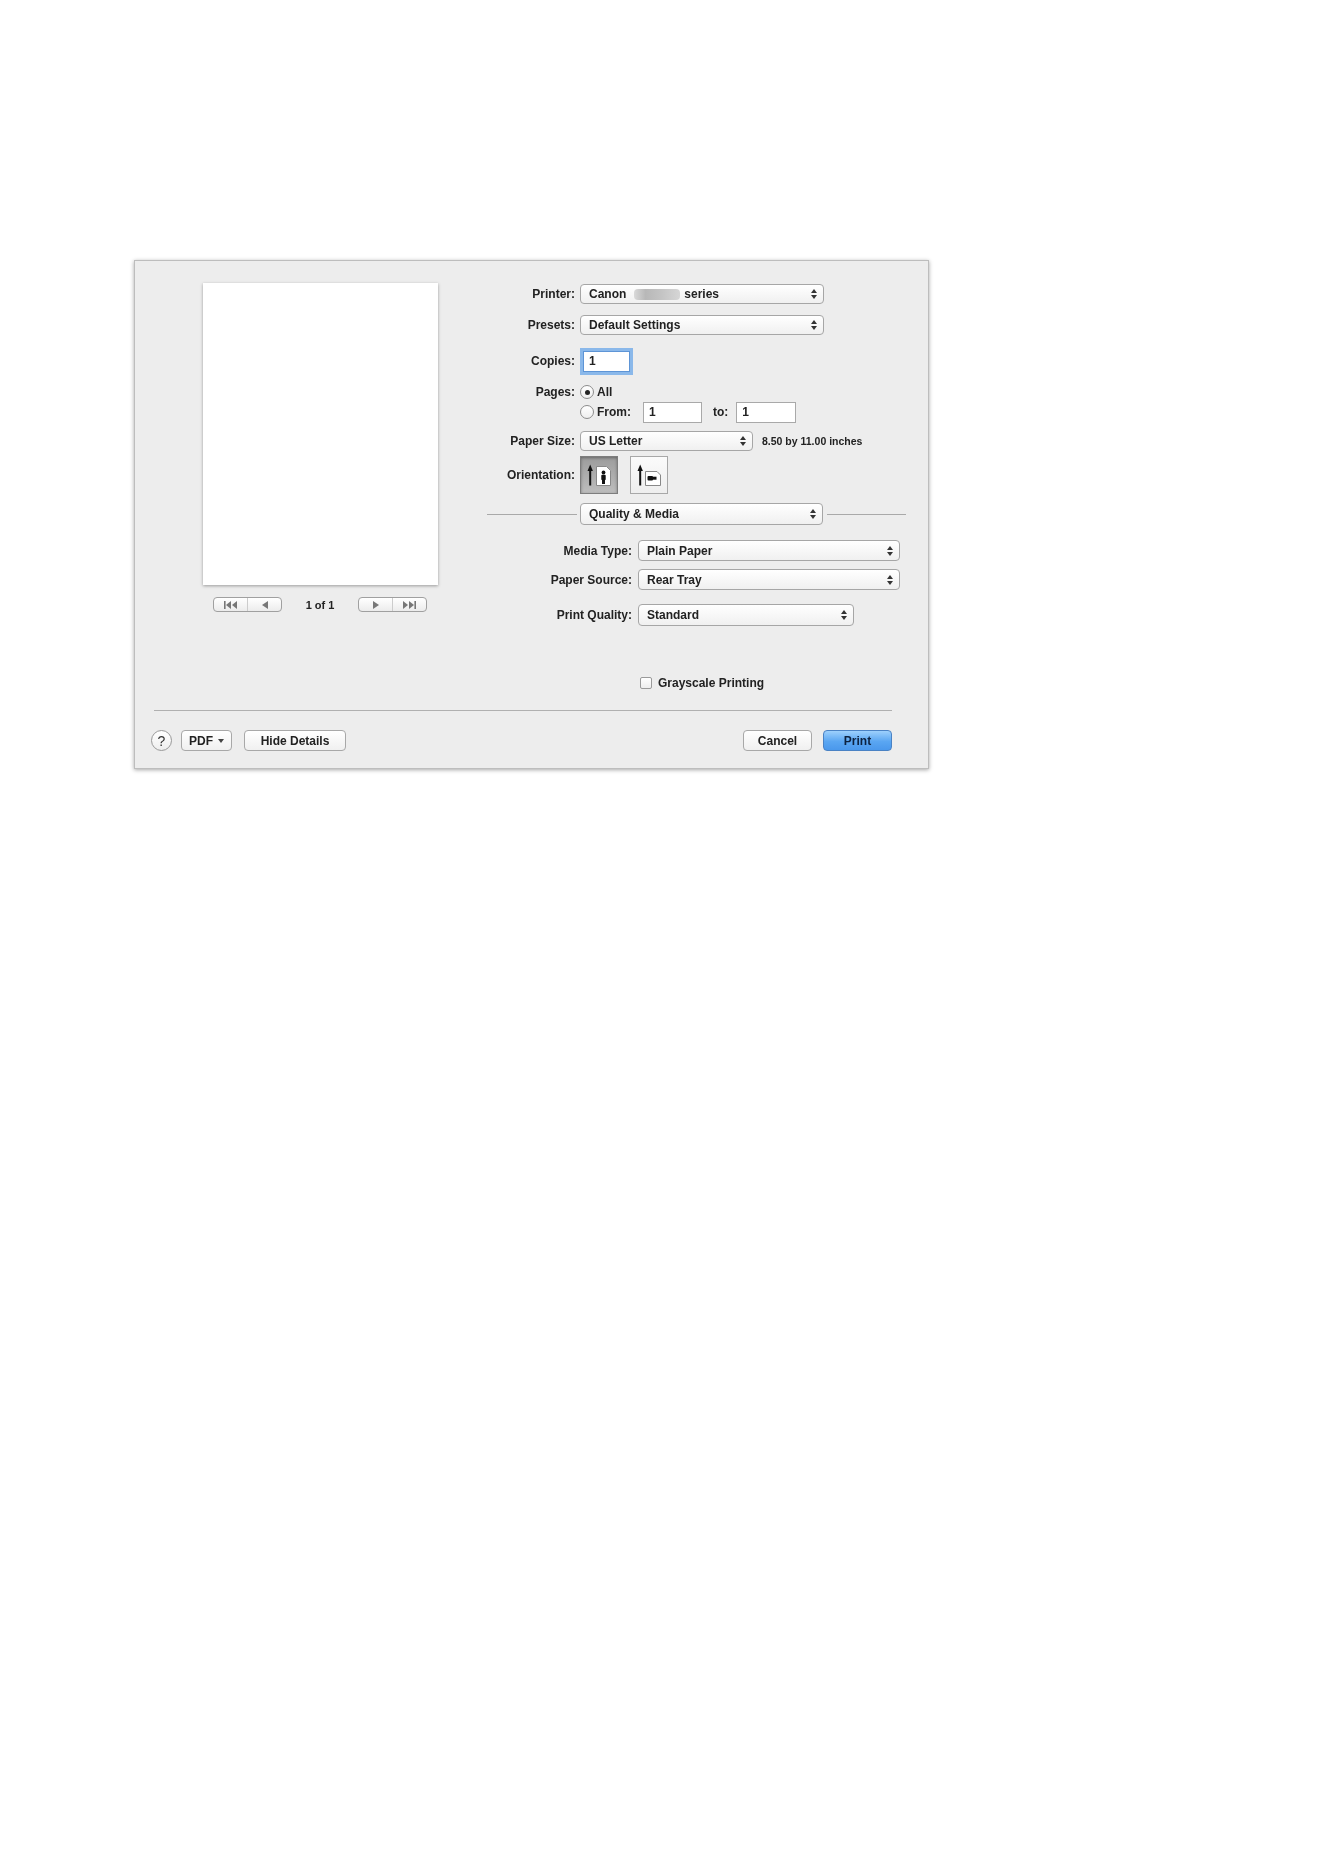 This screenshot has height=1872, width=1324. What do you see at coordinates (161, 740) in the screenshot?
I see `help-button: ?` at bounding box center [161, 740].